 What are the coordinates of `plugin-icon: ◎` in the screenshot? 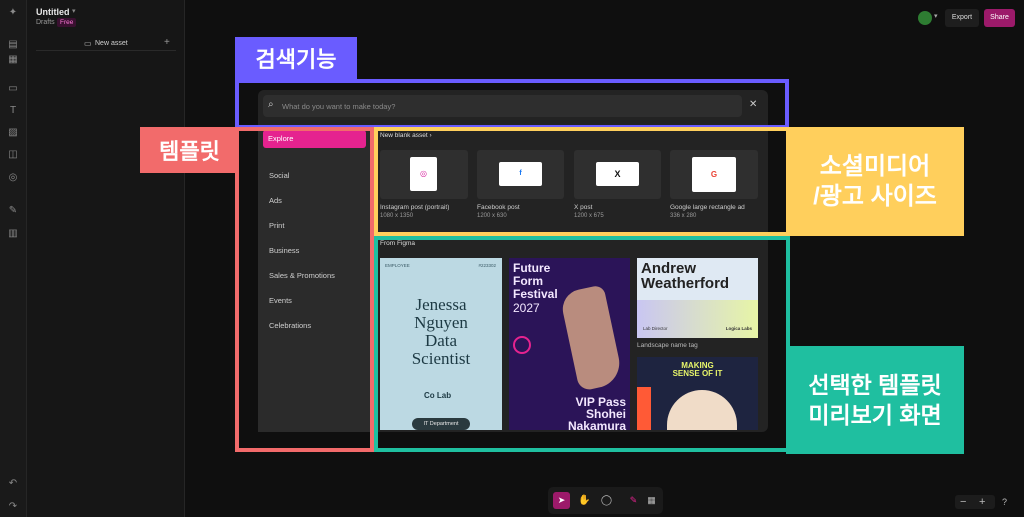 It's located at (13, 178).